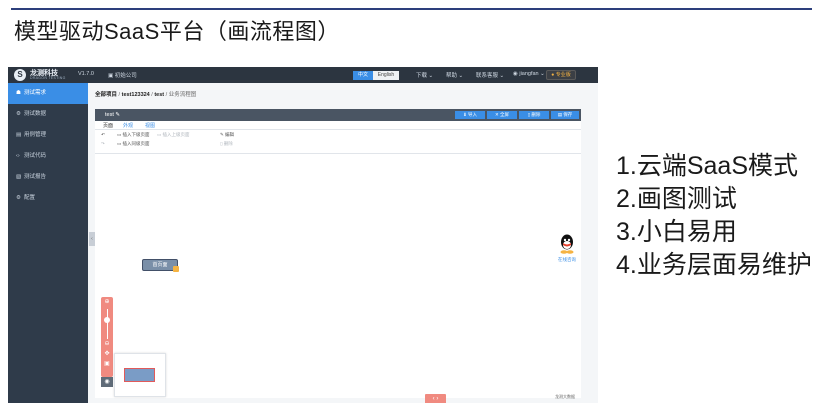  Describe the element at coordinates (107, 302) in the screenshot. I see `zoom-in-icon: ⊕` at that location.